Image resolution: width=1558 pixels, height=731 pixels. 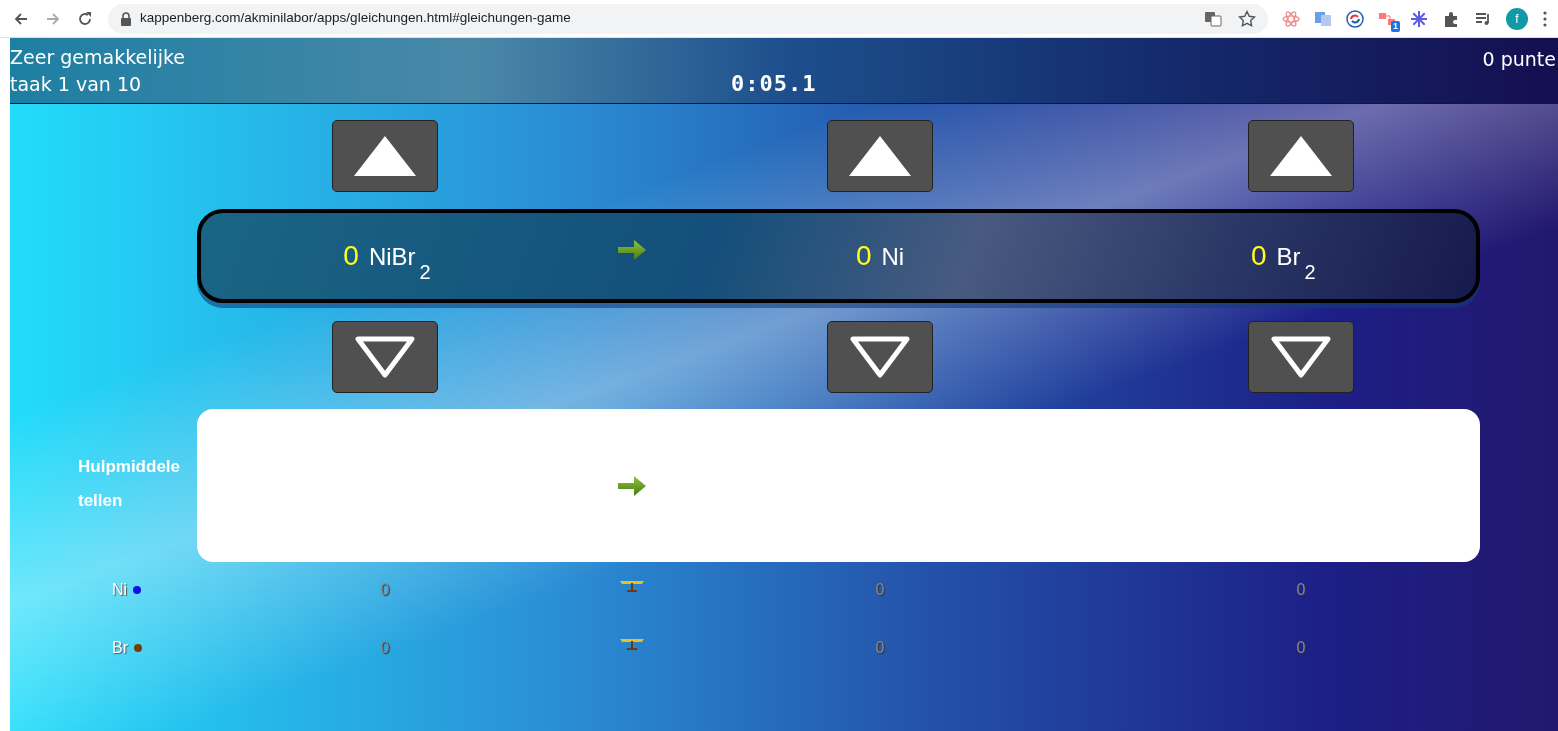 I want to click on puzzle-icon, so click(x=1451, y=18).